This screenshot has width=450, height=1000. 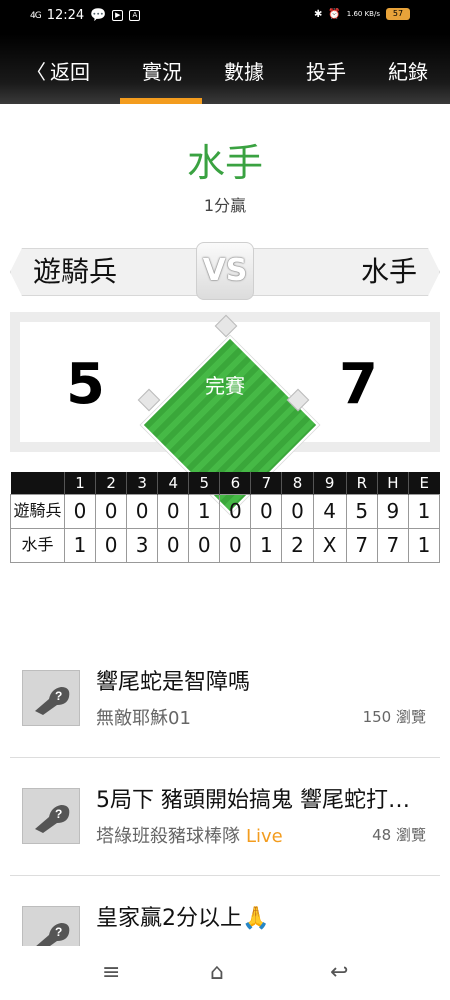 What do you see at coordinates (161, 101) in the screenshot?
I see `active-tab-indicator` at bounding box center [161, 101].